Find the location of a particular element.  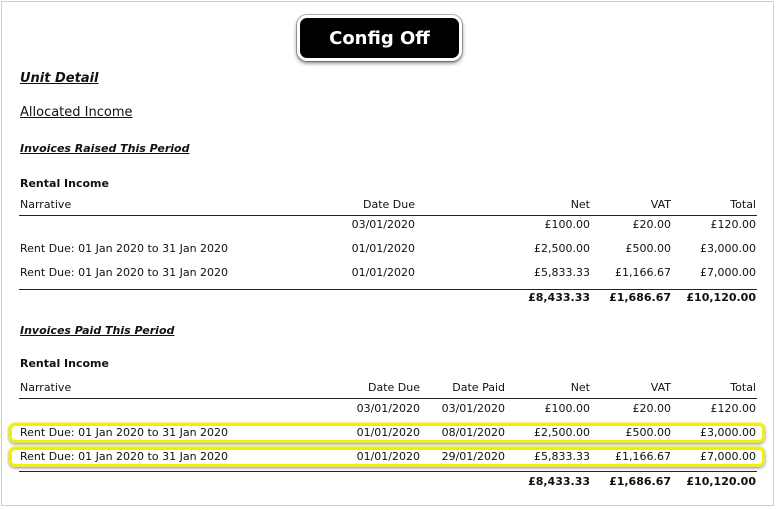

raised-row-1-date-due: 01/01/2020 is located at coordinates (383, 248).